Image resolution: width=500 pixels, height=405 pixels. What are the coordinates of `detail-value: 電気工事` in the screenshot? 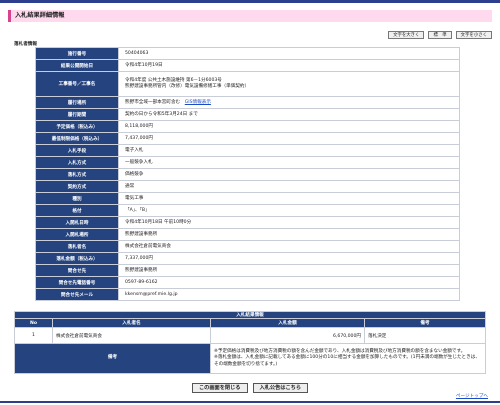 It's located at (134, 198).